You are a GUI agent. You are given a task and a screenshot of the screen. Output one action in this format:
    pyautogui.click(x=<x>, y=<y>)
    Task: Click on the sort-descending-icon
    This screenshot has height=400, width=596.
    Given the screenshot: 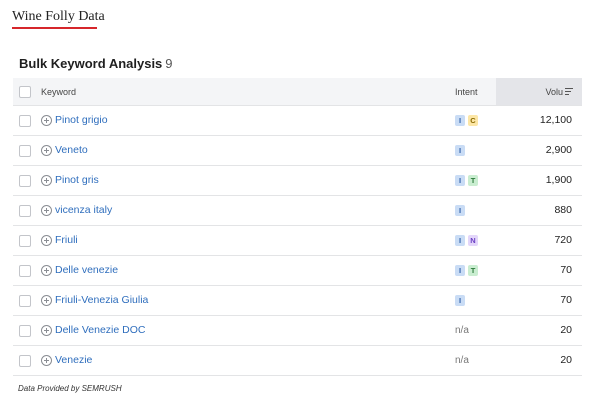 What is the action you would take?
    pyautogui.click(x=569, y=91)
    